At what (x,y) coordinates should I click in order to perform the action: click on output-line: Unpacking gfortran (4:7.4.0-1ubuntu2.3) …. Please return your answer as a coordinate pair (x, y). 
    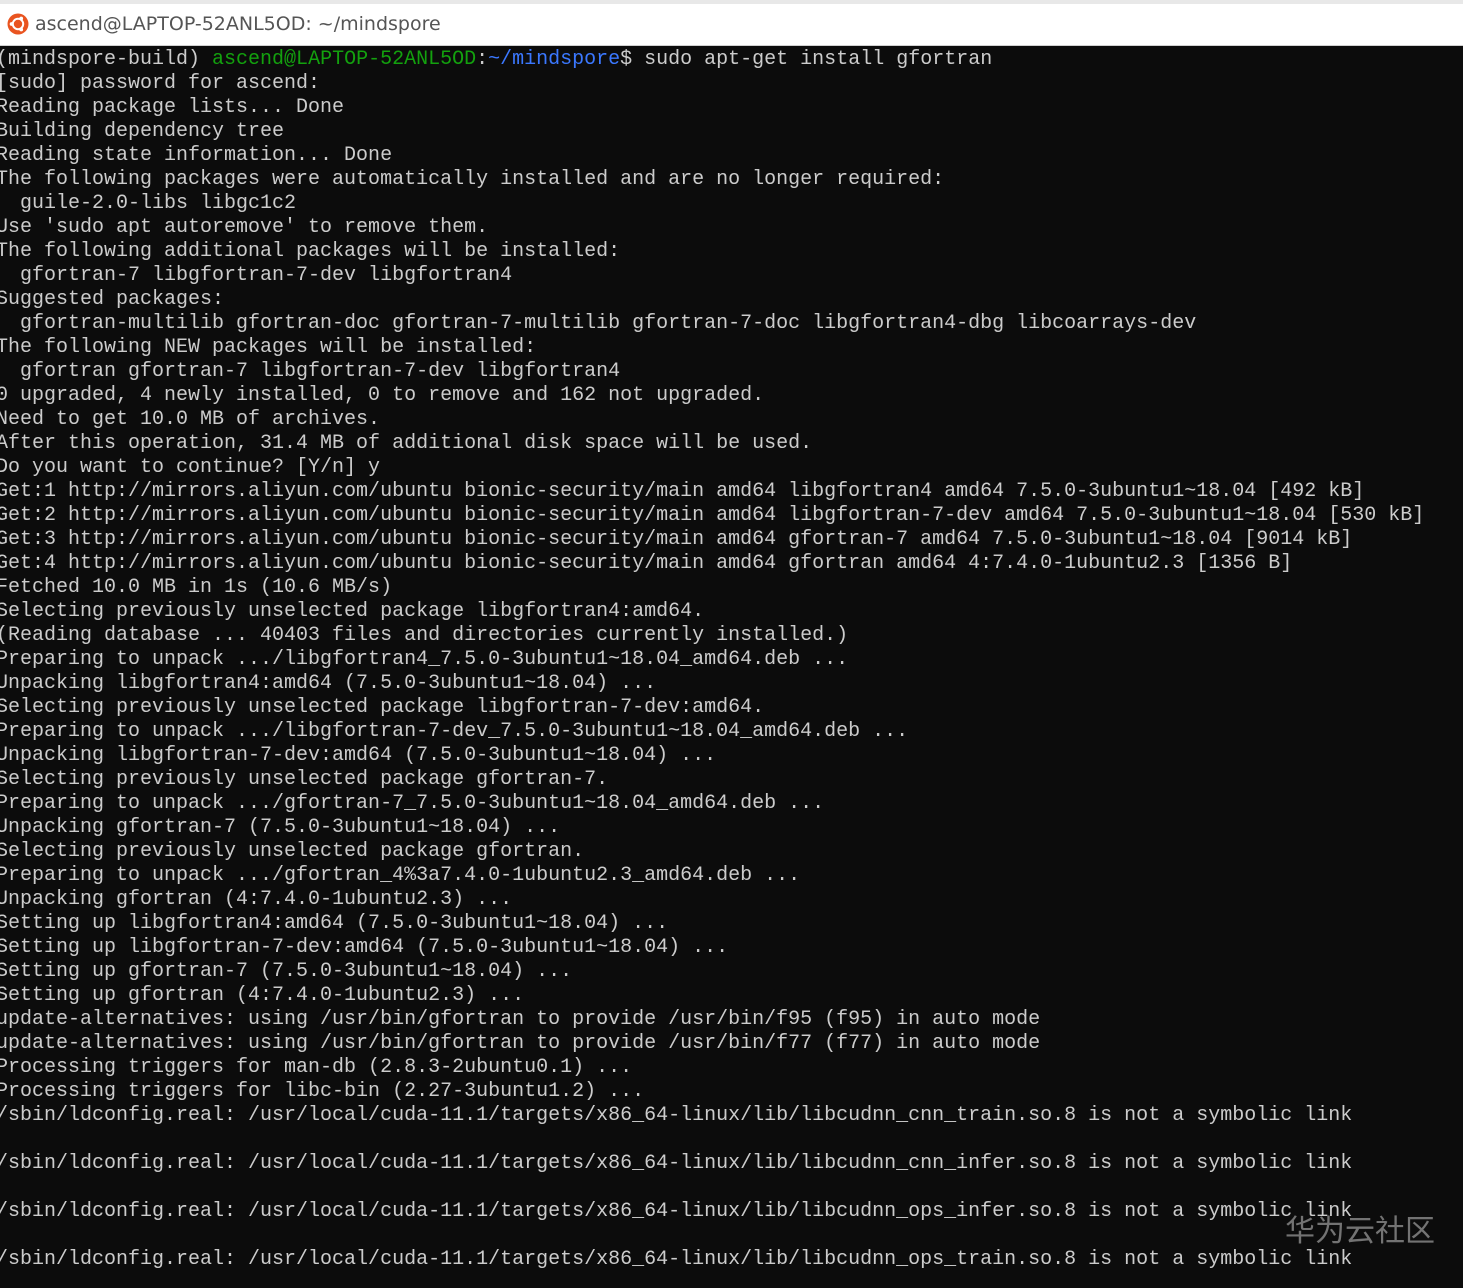
    Looking at the image, I should click on (256, 899).